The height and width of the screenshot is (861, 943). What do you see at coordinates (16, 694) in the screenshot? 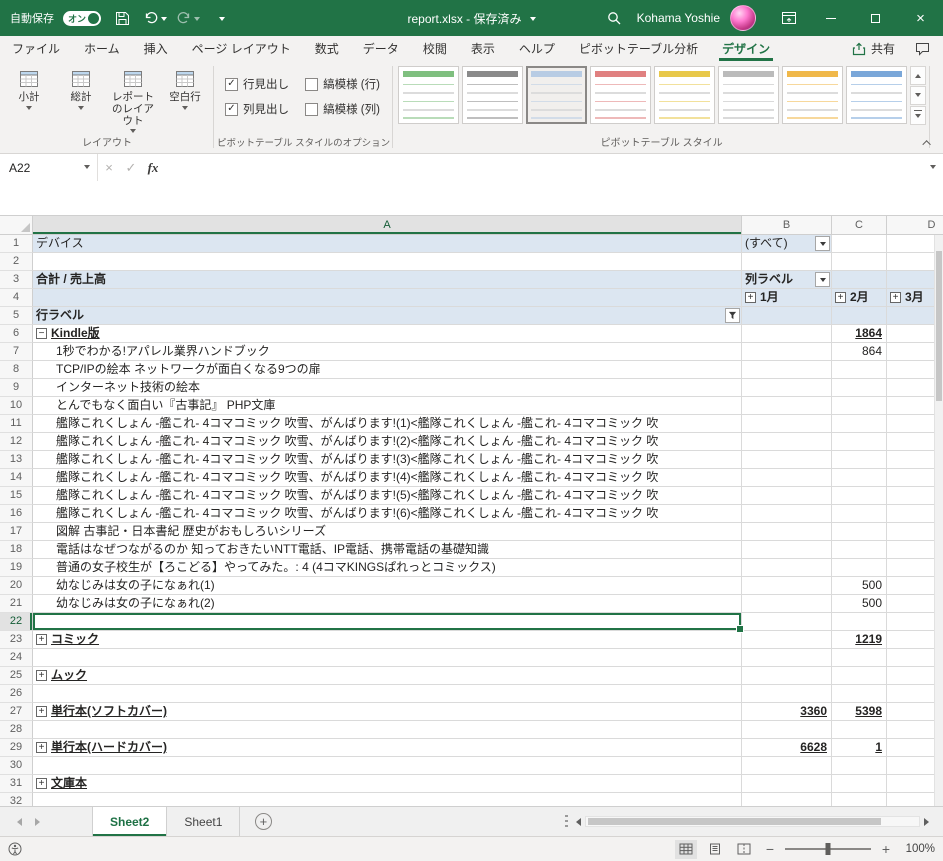
I see `row-header-26: 26` at bounding box center [16, 694].